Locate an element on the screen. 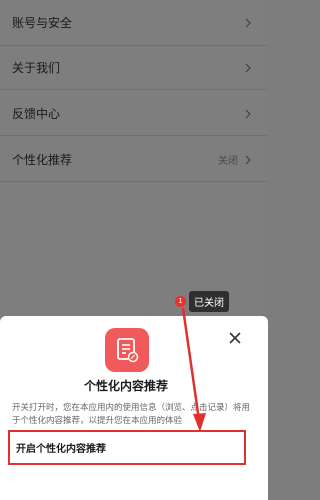 This screenshot has height=500, width=320. enable-recommendation-row: 开启个性化内容推荐 is located at coordinates (127, 447).